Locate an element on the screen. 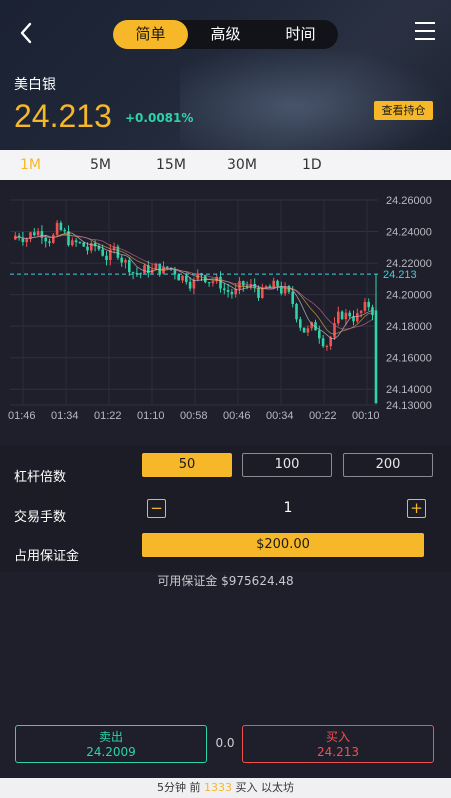 This screenshot has height=798, width=451. current-price-label: 24.213 is located at coordinates (400, 275).